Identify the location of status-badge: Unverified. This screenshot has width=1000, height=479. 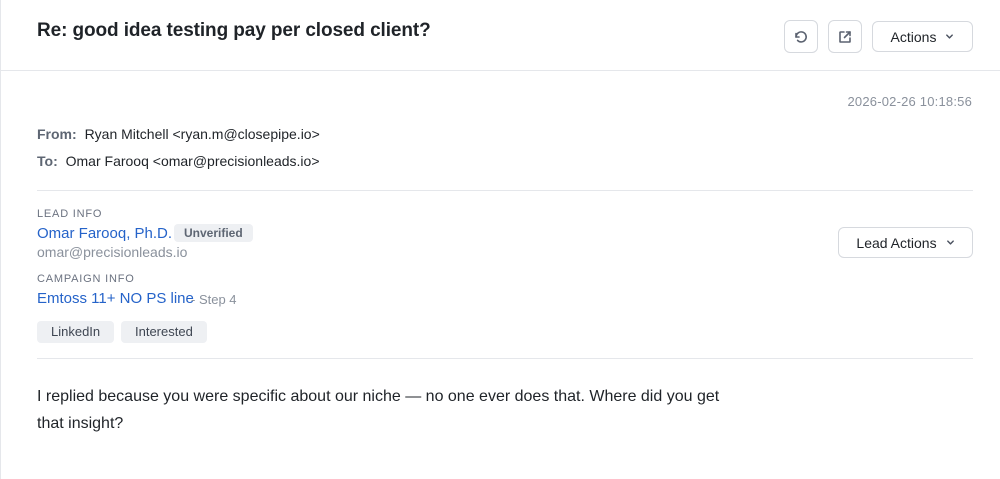
(213, 233).